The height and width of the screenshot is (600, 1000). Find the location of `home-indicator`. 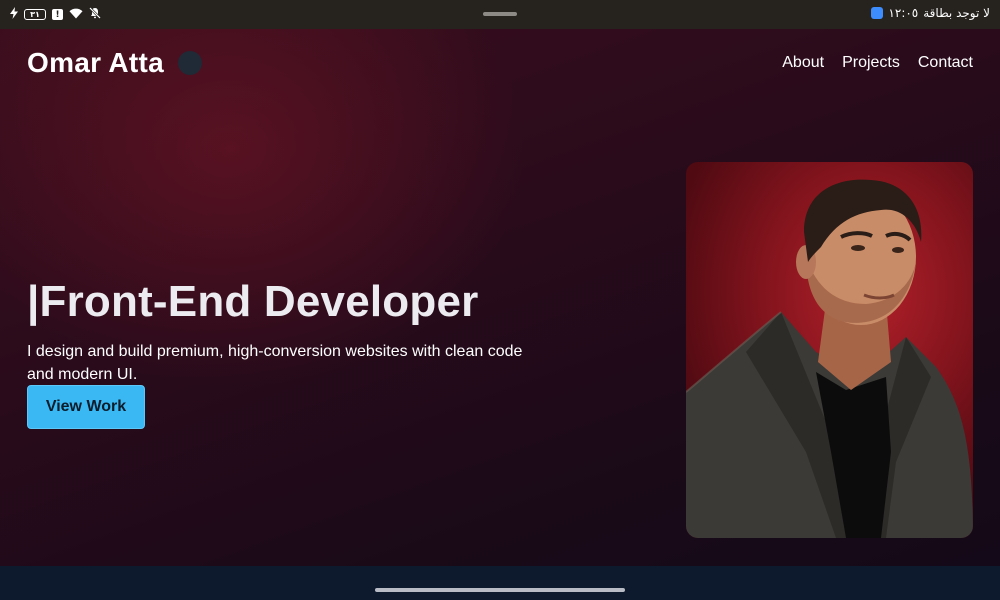

home-indicator is located at coordinates (500, 590).